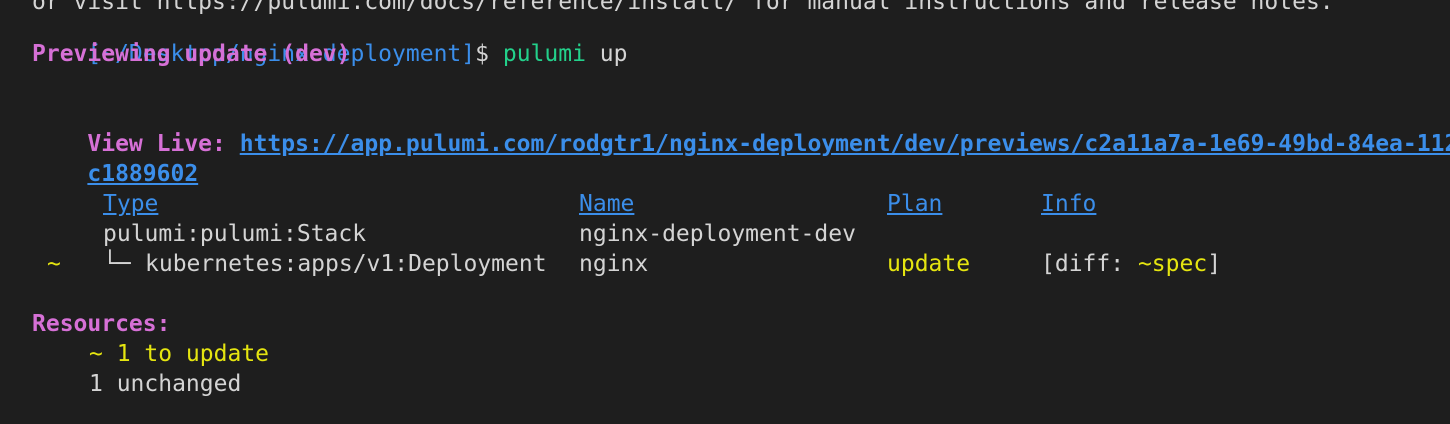  I want to click on header-name: Name, so click(607, 204).